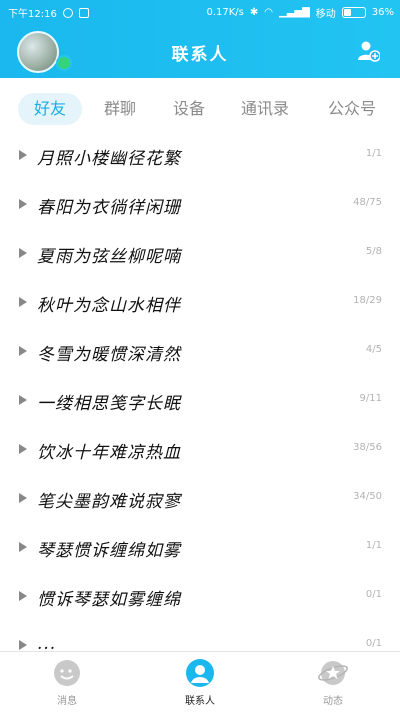  What do you see at coordinates (225, 12) in the screenshot?
I see `network-speed: 0.17K/s` at bounding box center [225, 12].